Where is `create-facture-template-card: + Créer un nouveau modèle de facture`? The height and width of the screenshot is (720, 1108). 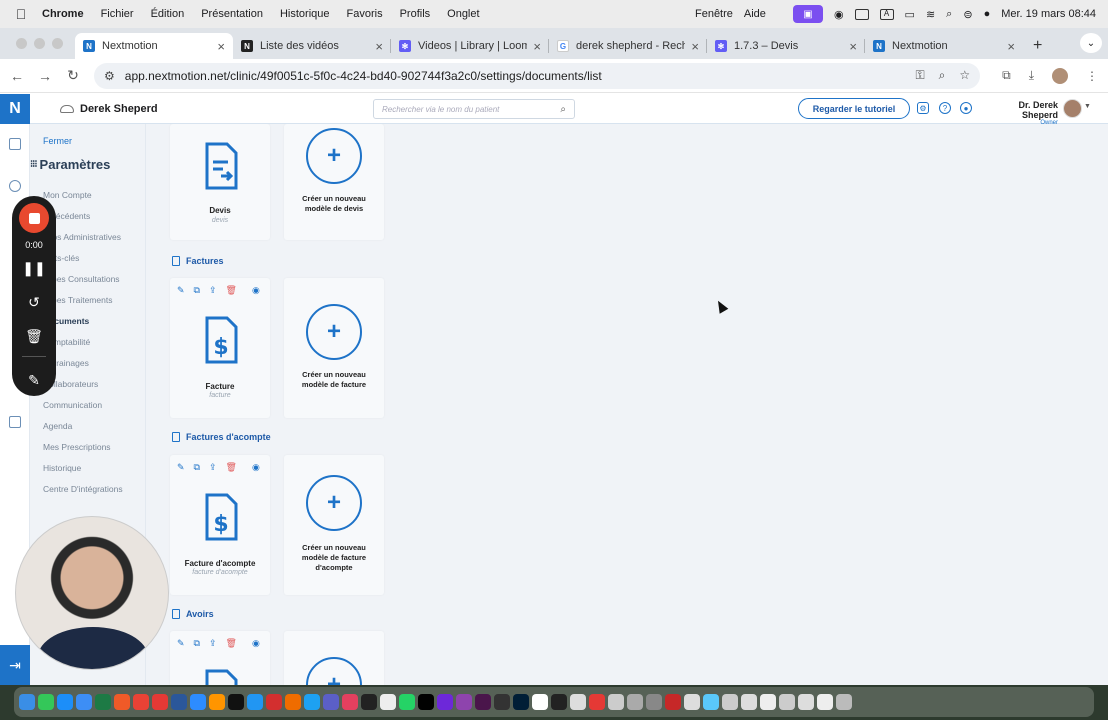
create-facture-template-card: + Créer un nouveau modèle de facture is located at coordinates (334, 348).